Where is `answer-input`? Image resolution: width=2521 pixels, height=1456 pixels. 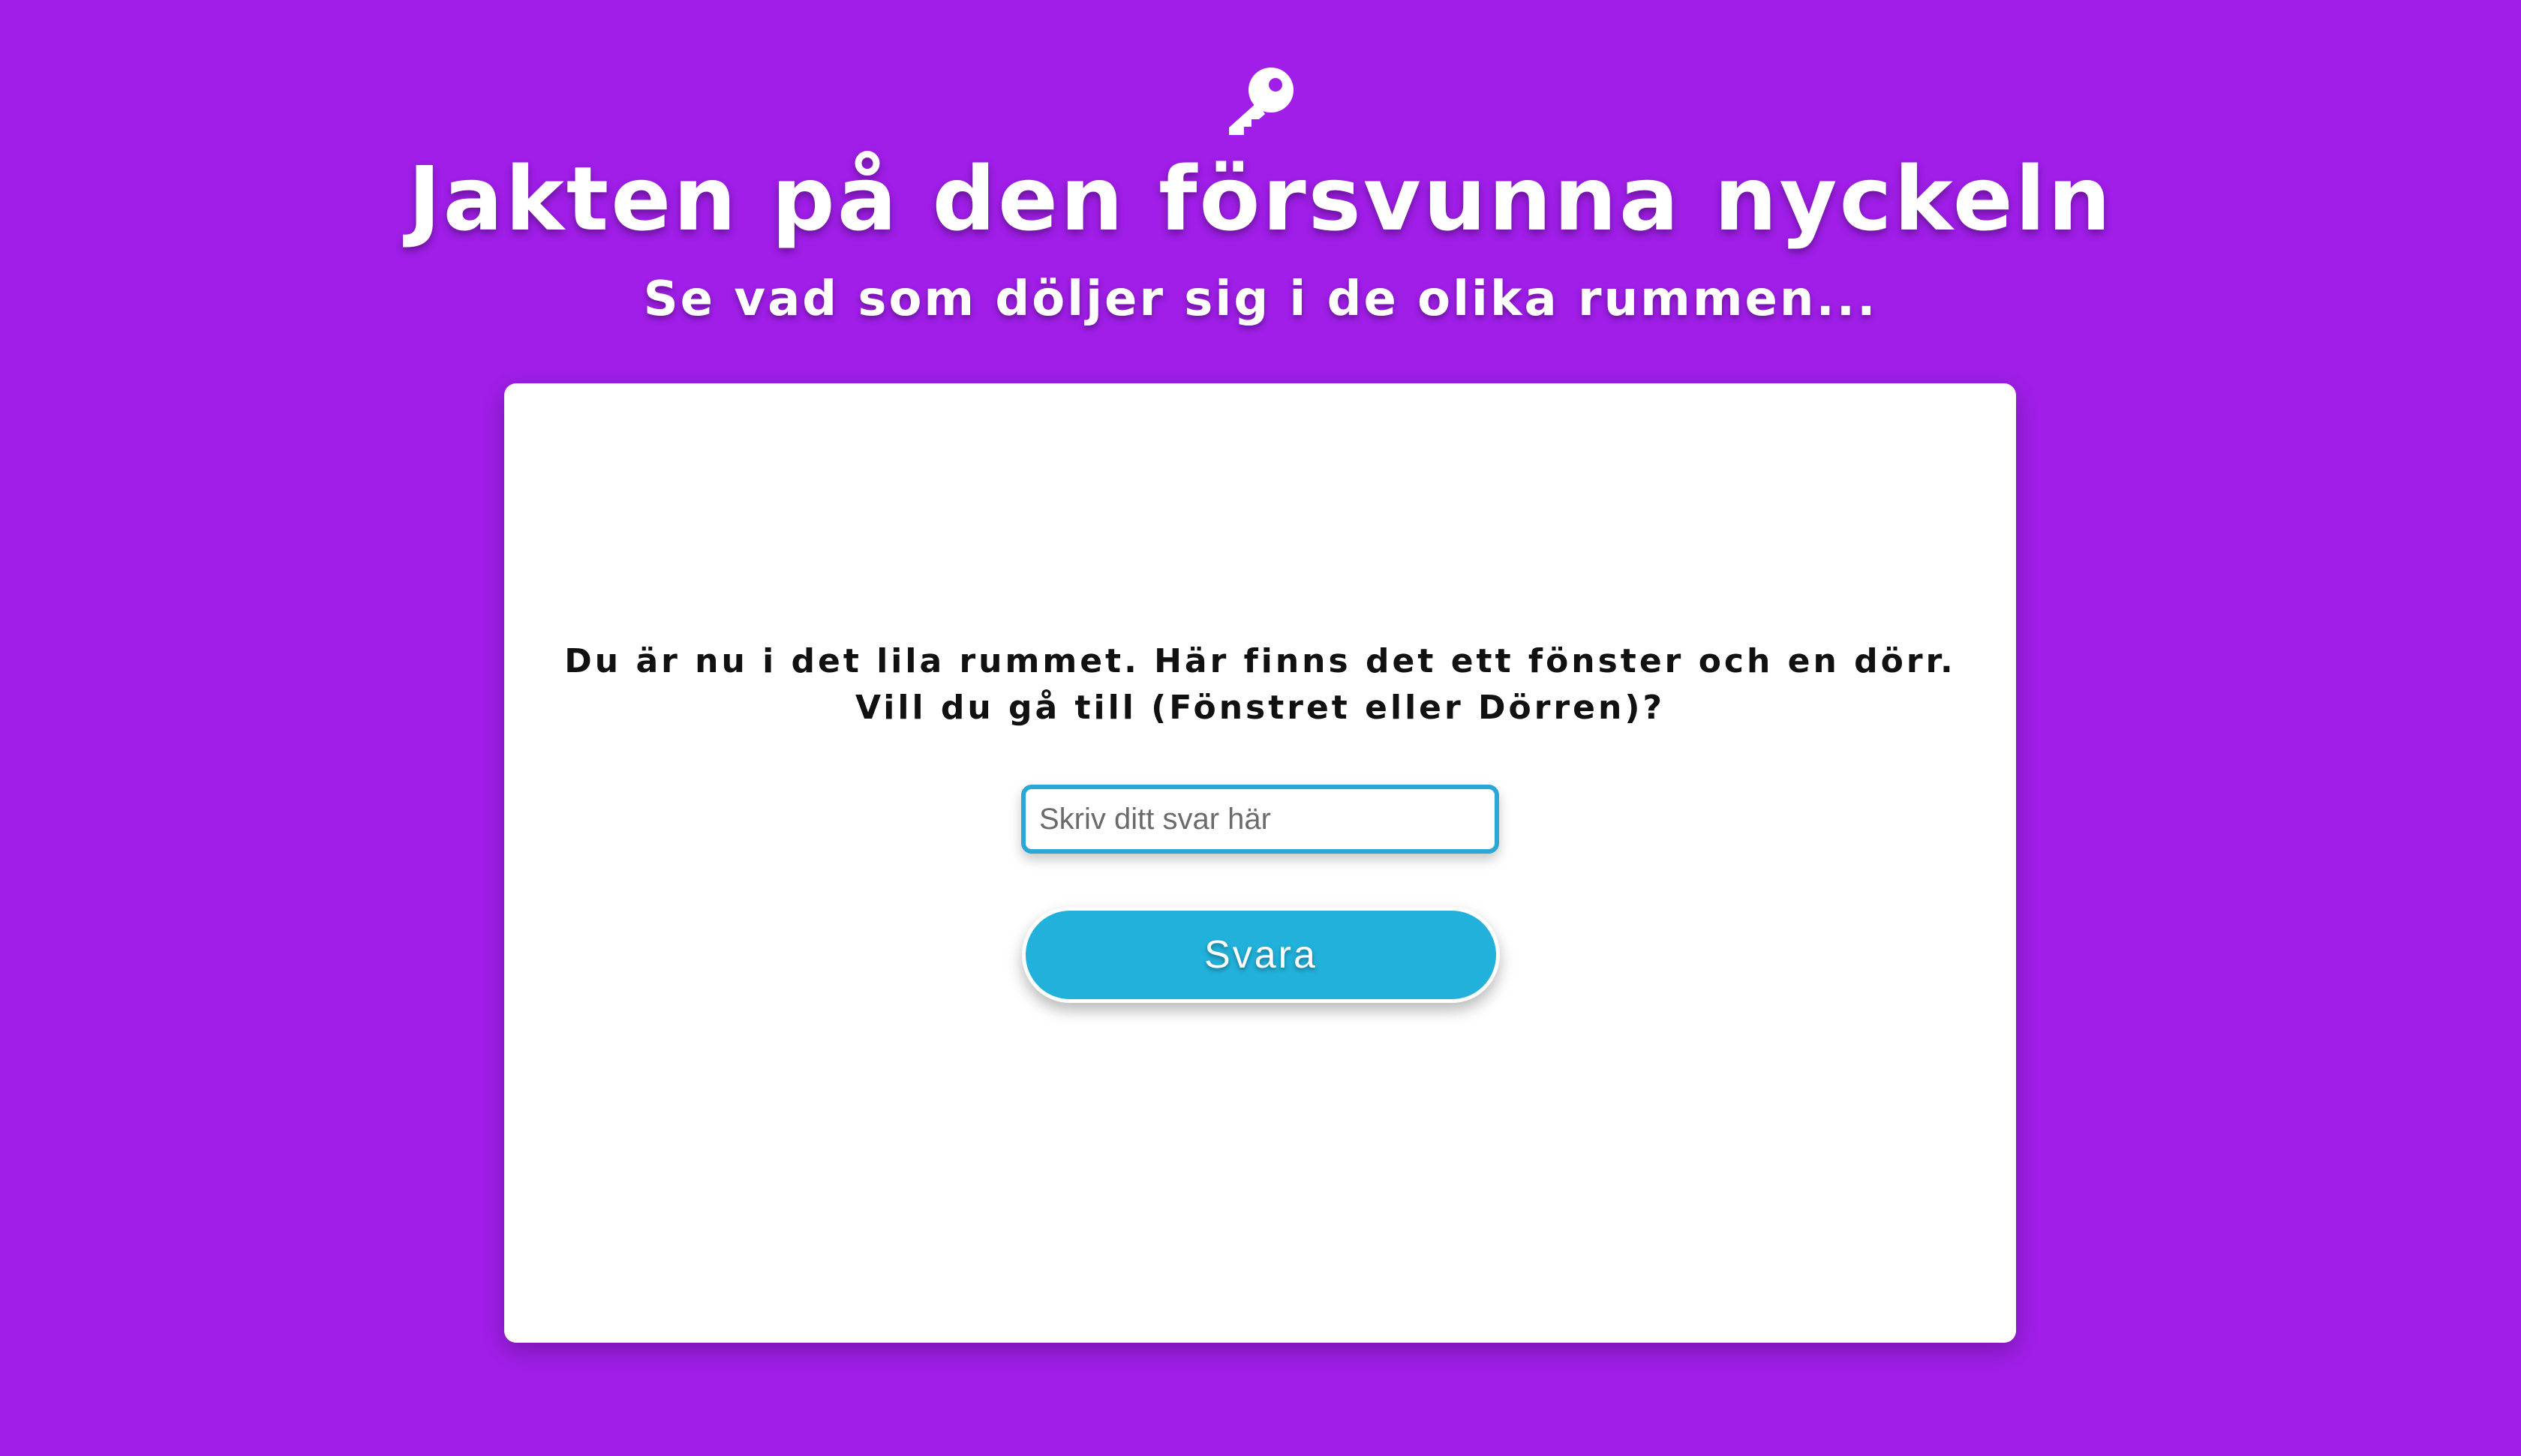 answer-input is located at coordinates (1260, 819).